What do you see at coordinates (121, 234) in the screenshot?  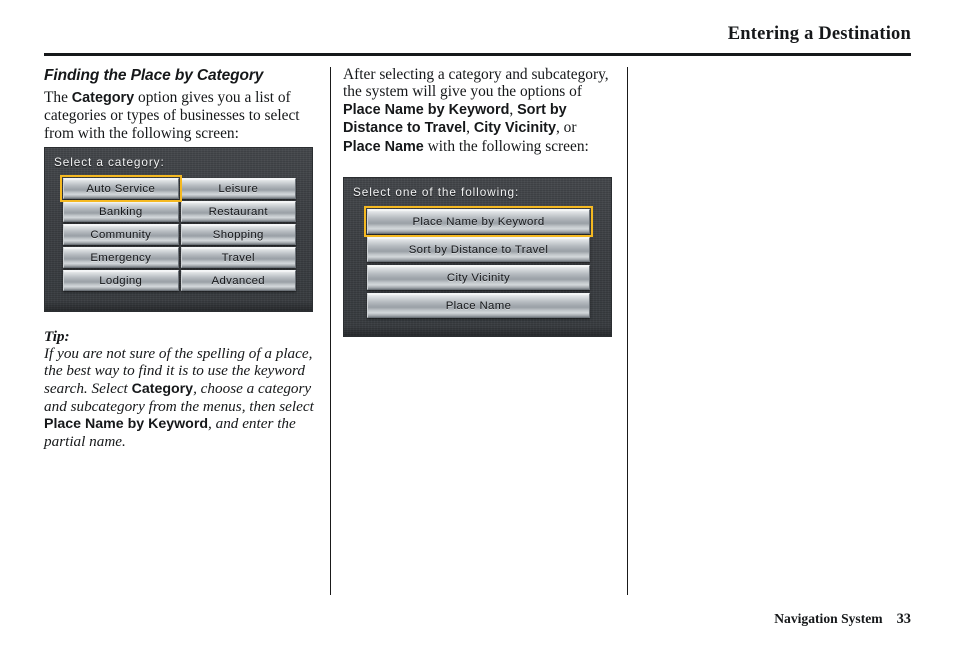 I see `category-button-community: Community` at bounding box center [121, 234].